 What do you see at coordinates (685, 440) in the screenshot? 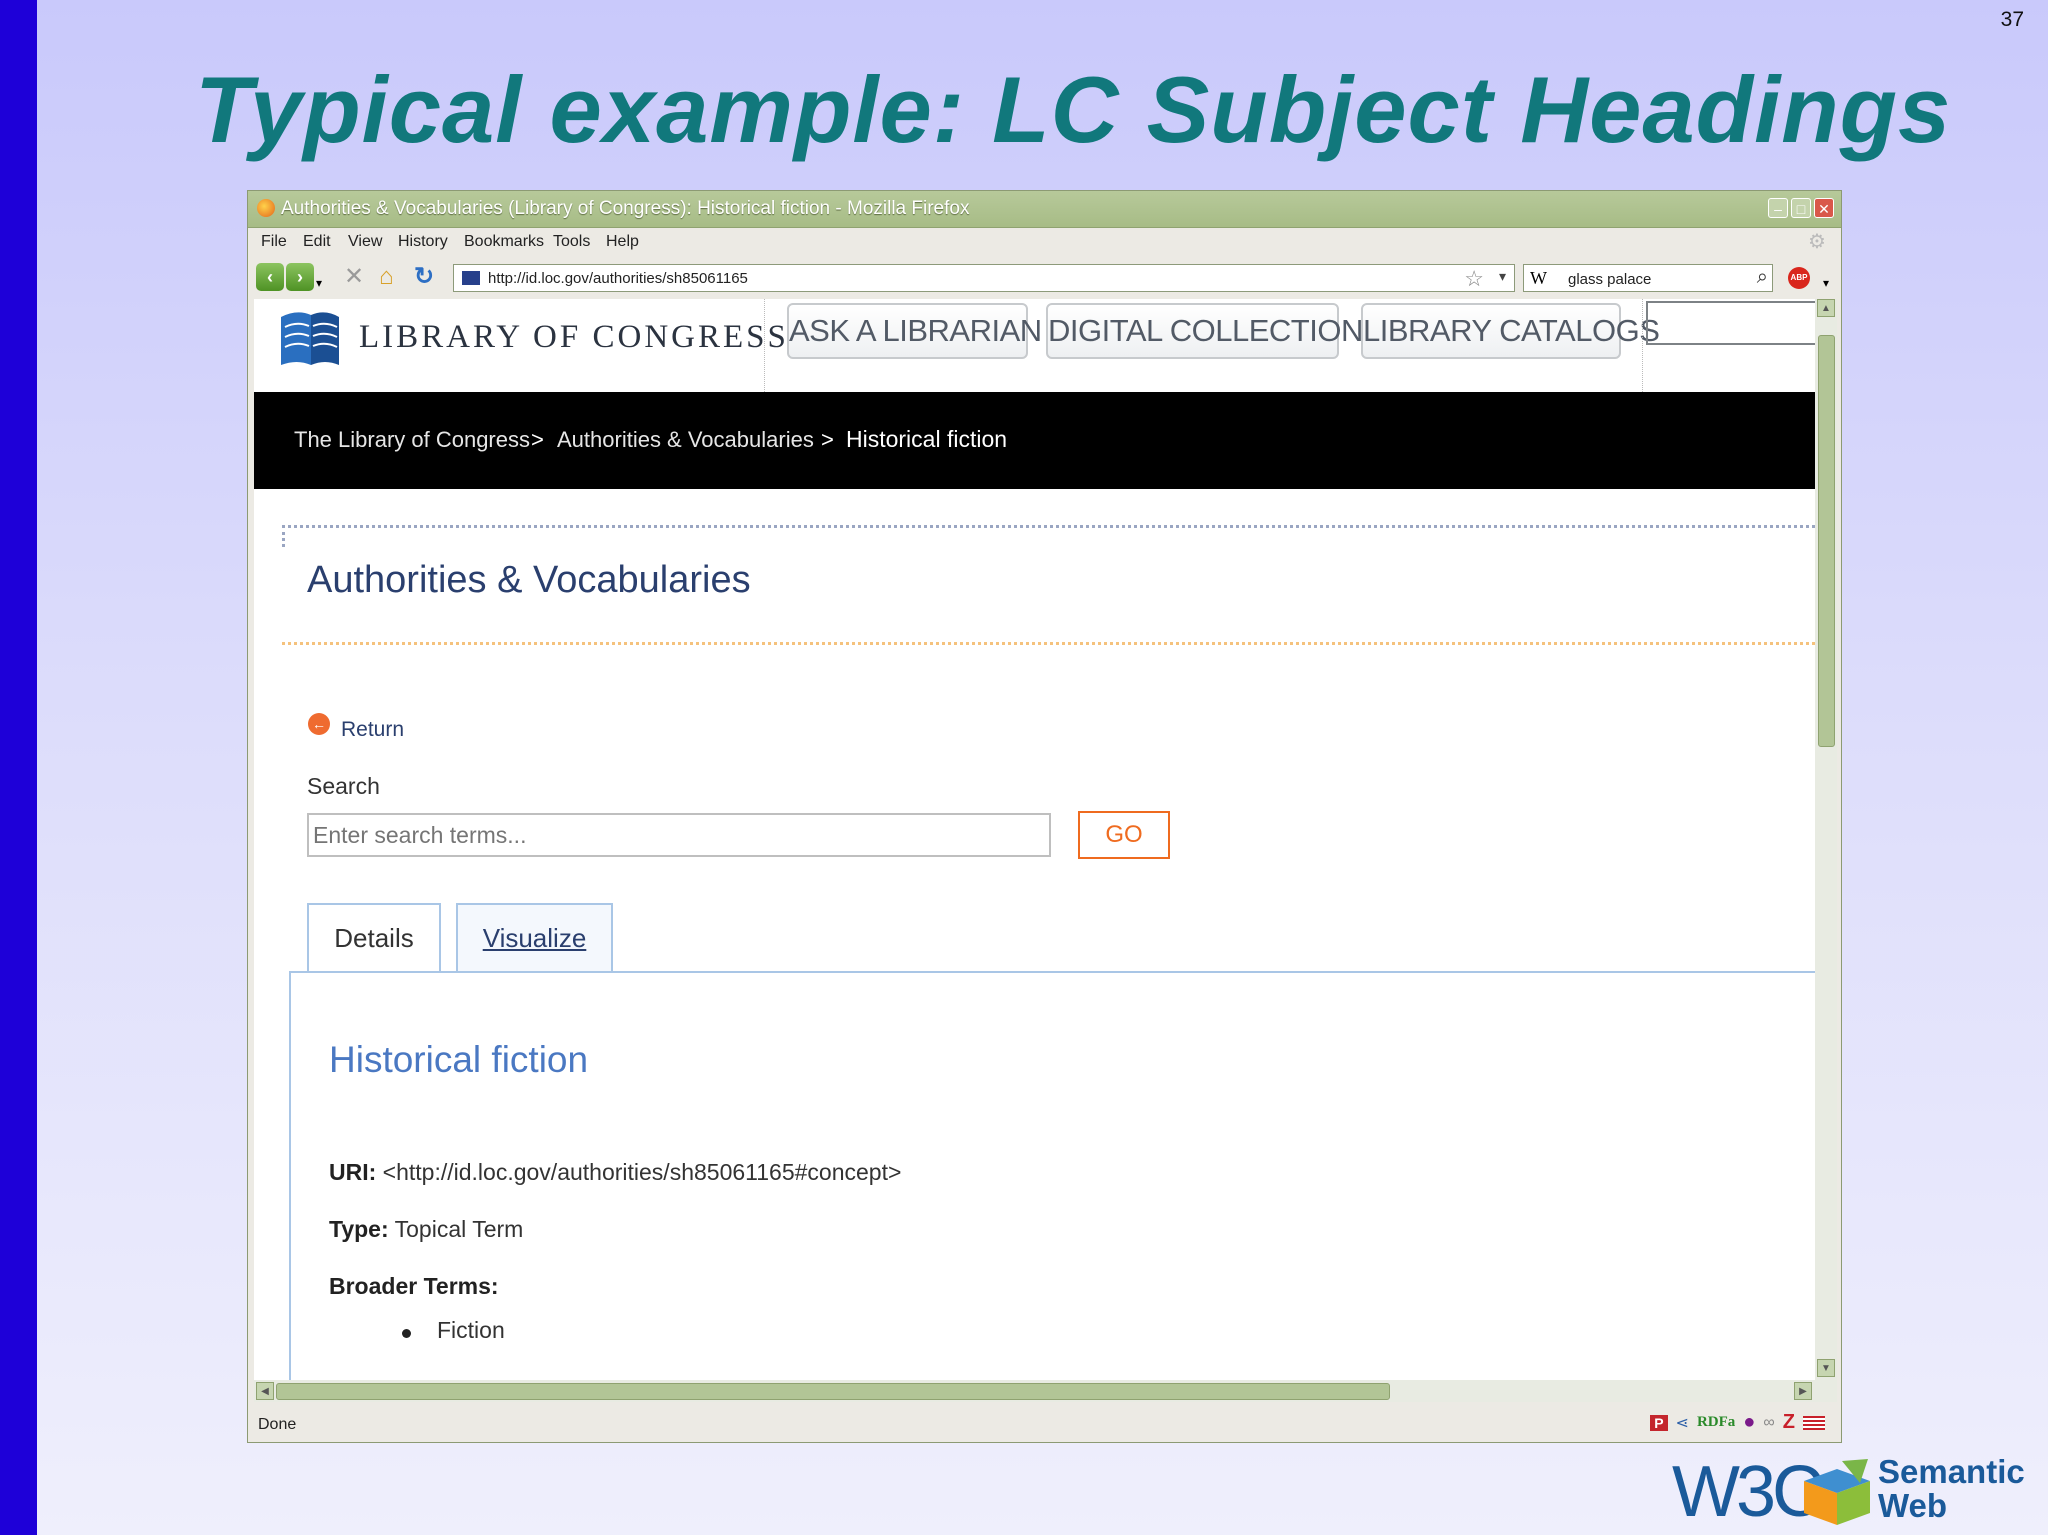
I see `breadcrumb-authorities: Authorities & Vocabularies` at bounding box center [685, 440].